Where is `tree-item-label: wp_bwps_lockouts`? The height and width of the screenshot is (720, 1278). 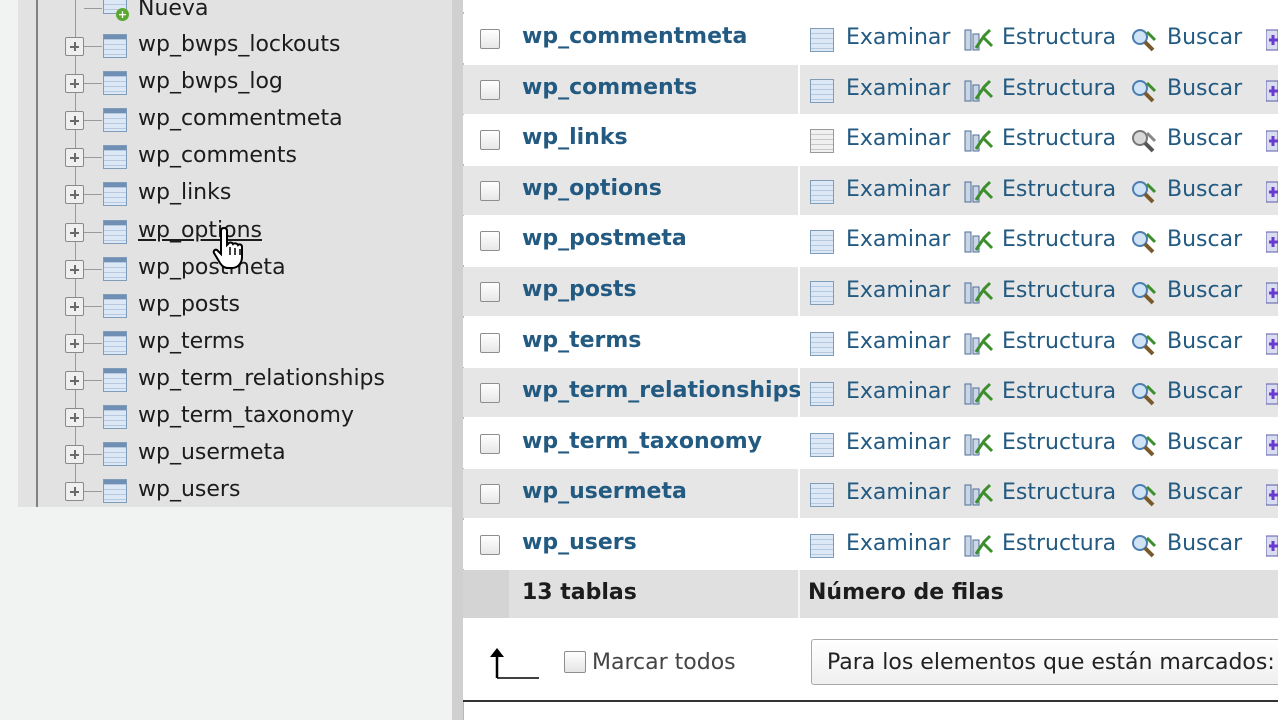 tree-item-label: wp_bwps_lockouts is located at coordinates (239, 44).